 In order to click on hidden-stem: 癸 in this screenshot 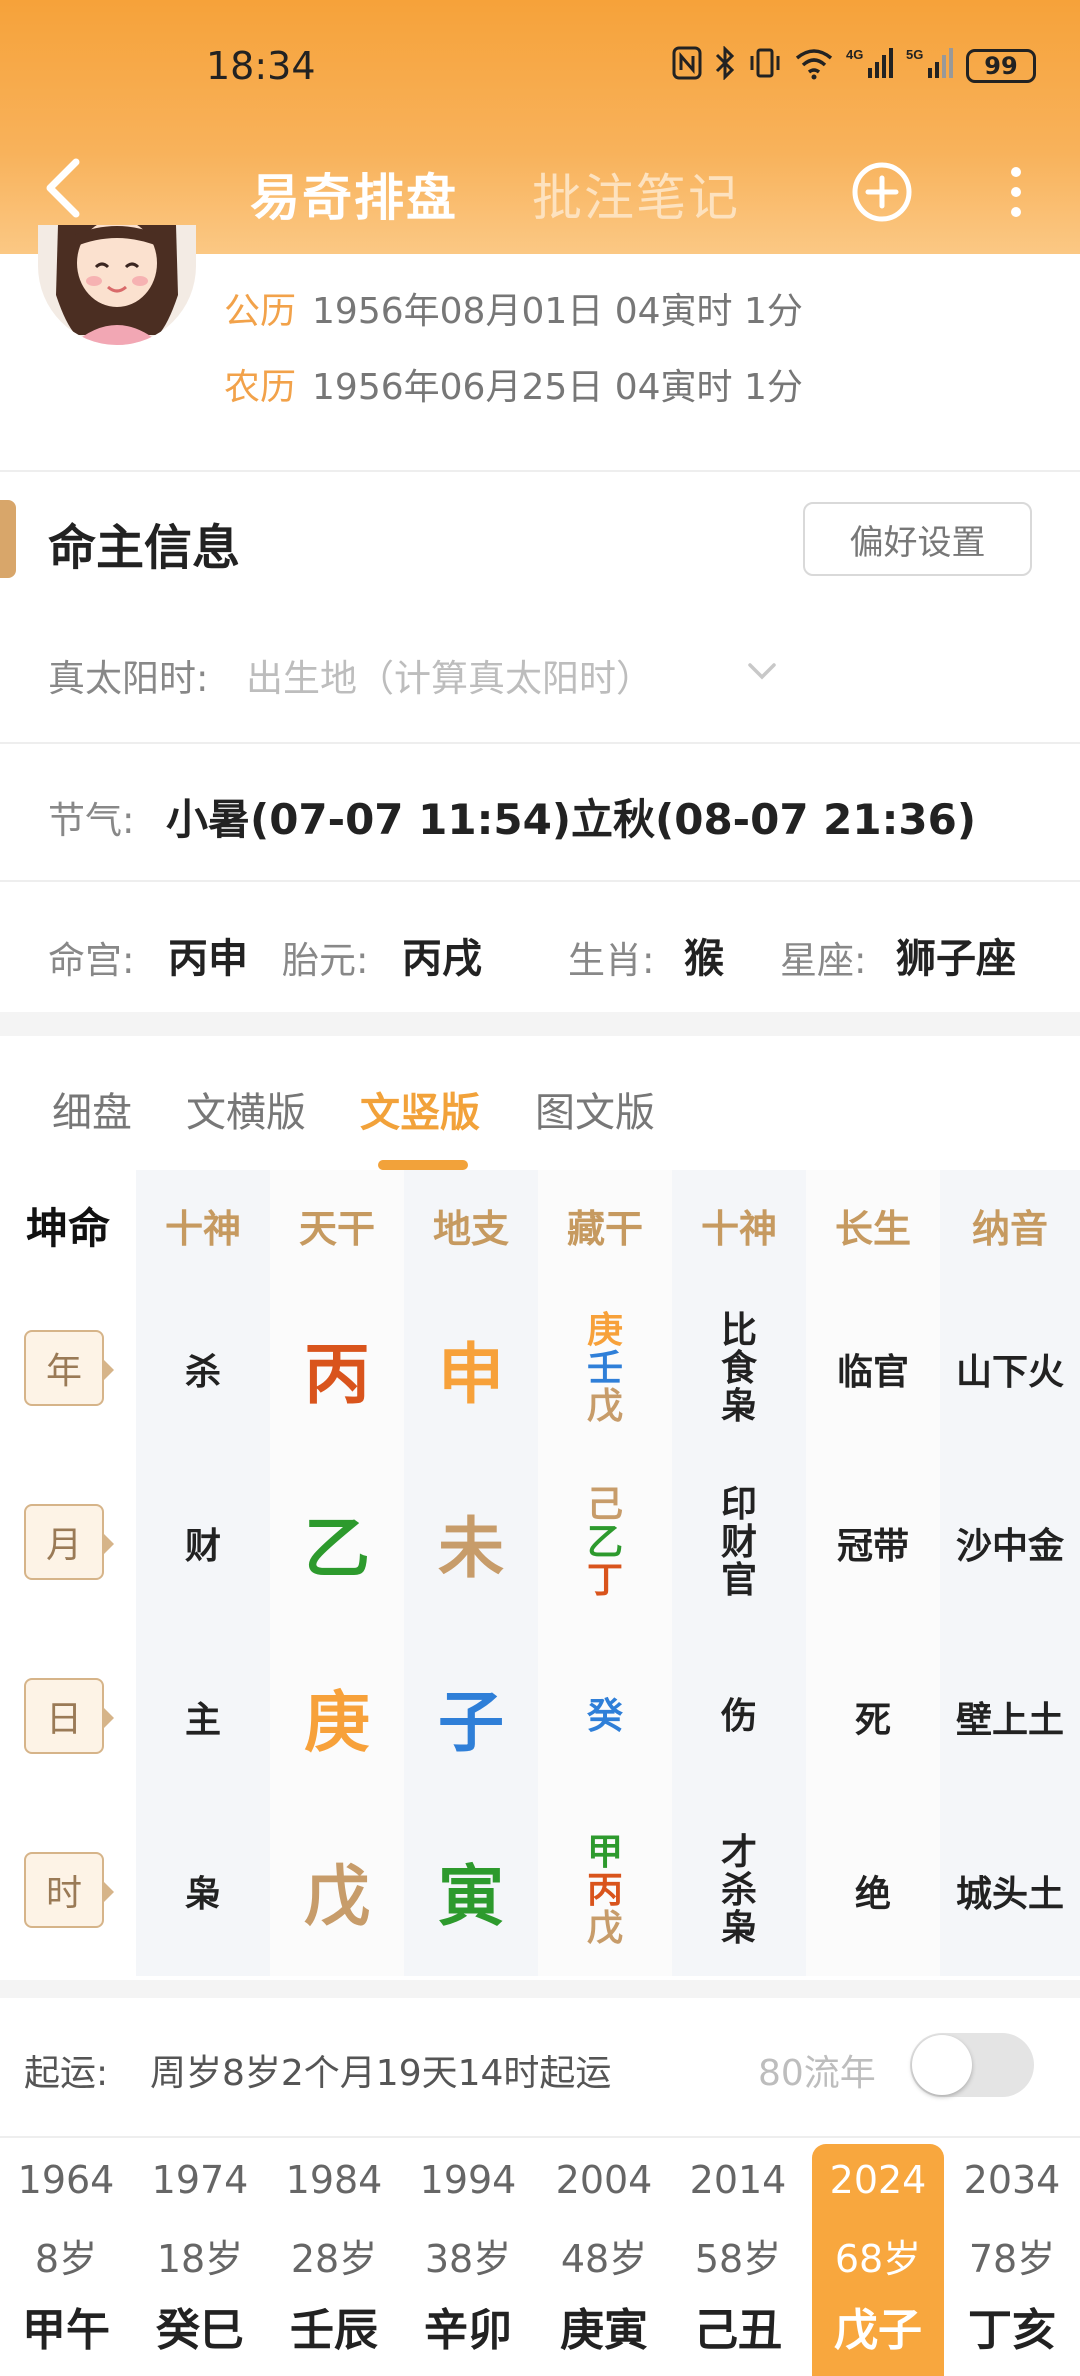, I will do `click(604, 1717)`.